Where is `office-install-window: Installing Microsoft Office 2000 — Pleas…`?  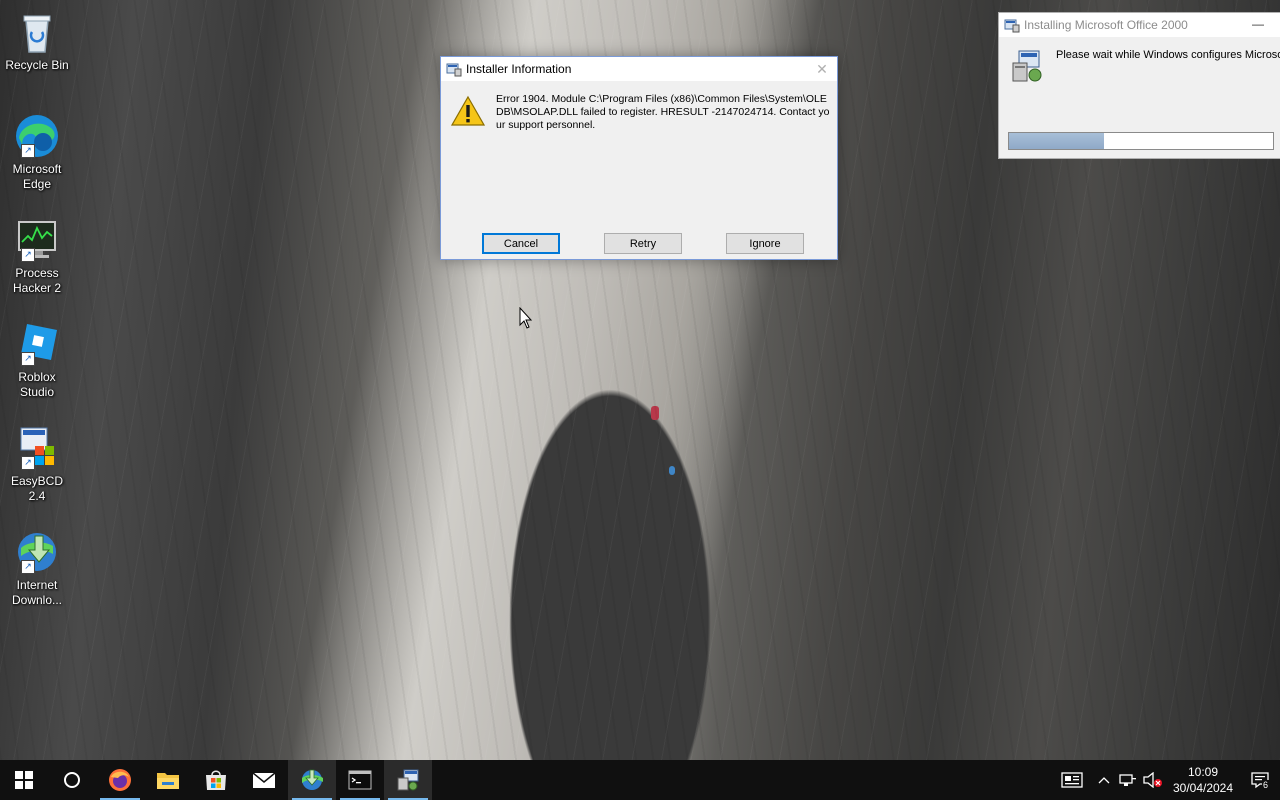
office-install-window: Installing Microsoft Office 2000 — Pleas… is located at coordinates (1139, 85).